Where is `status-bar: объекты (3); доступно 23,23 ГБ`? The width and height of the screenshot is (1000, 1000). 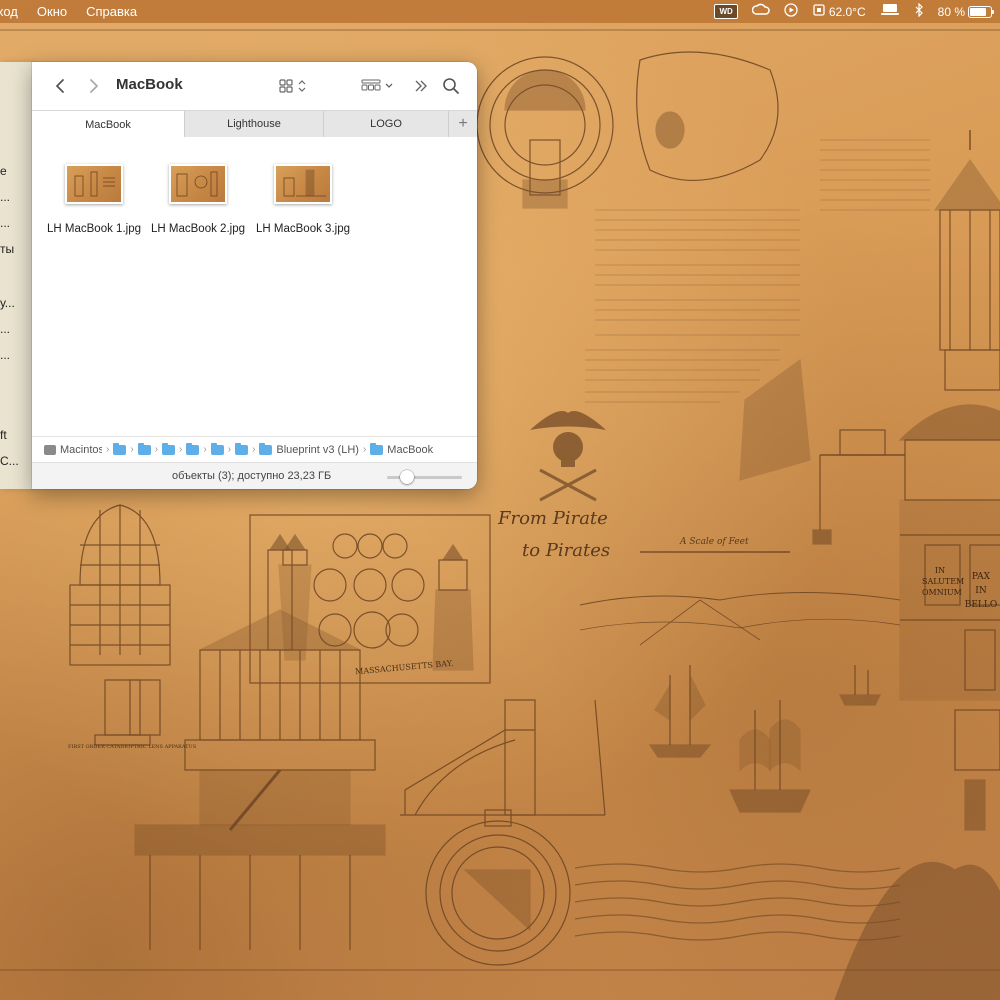
status-bar: объекты (3); доступно 23,23 ГБ is located at coordinates (254, 475).